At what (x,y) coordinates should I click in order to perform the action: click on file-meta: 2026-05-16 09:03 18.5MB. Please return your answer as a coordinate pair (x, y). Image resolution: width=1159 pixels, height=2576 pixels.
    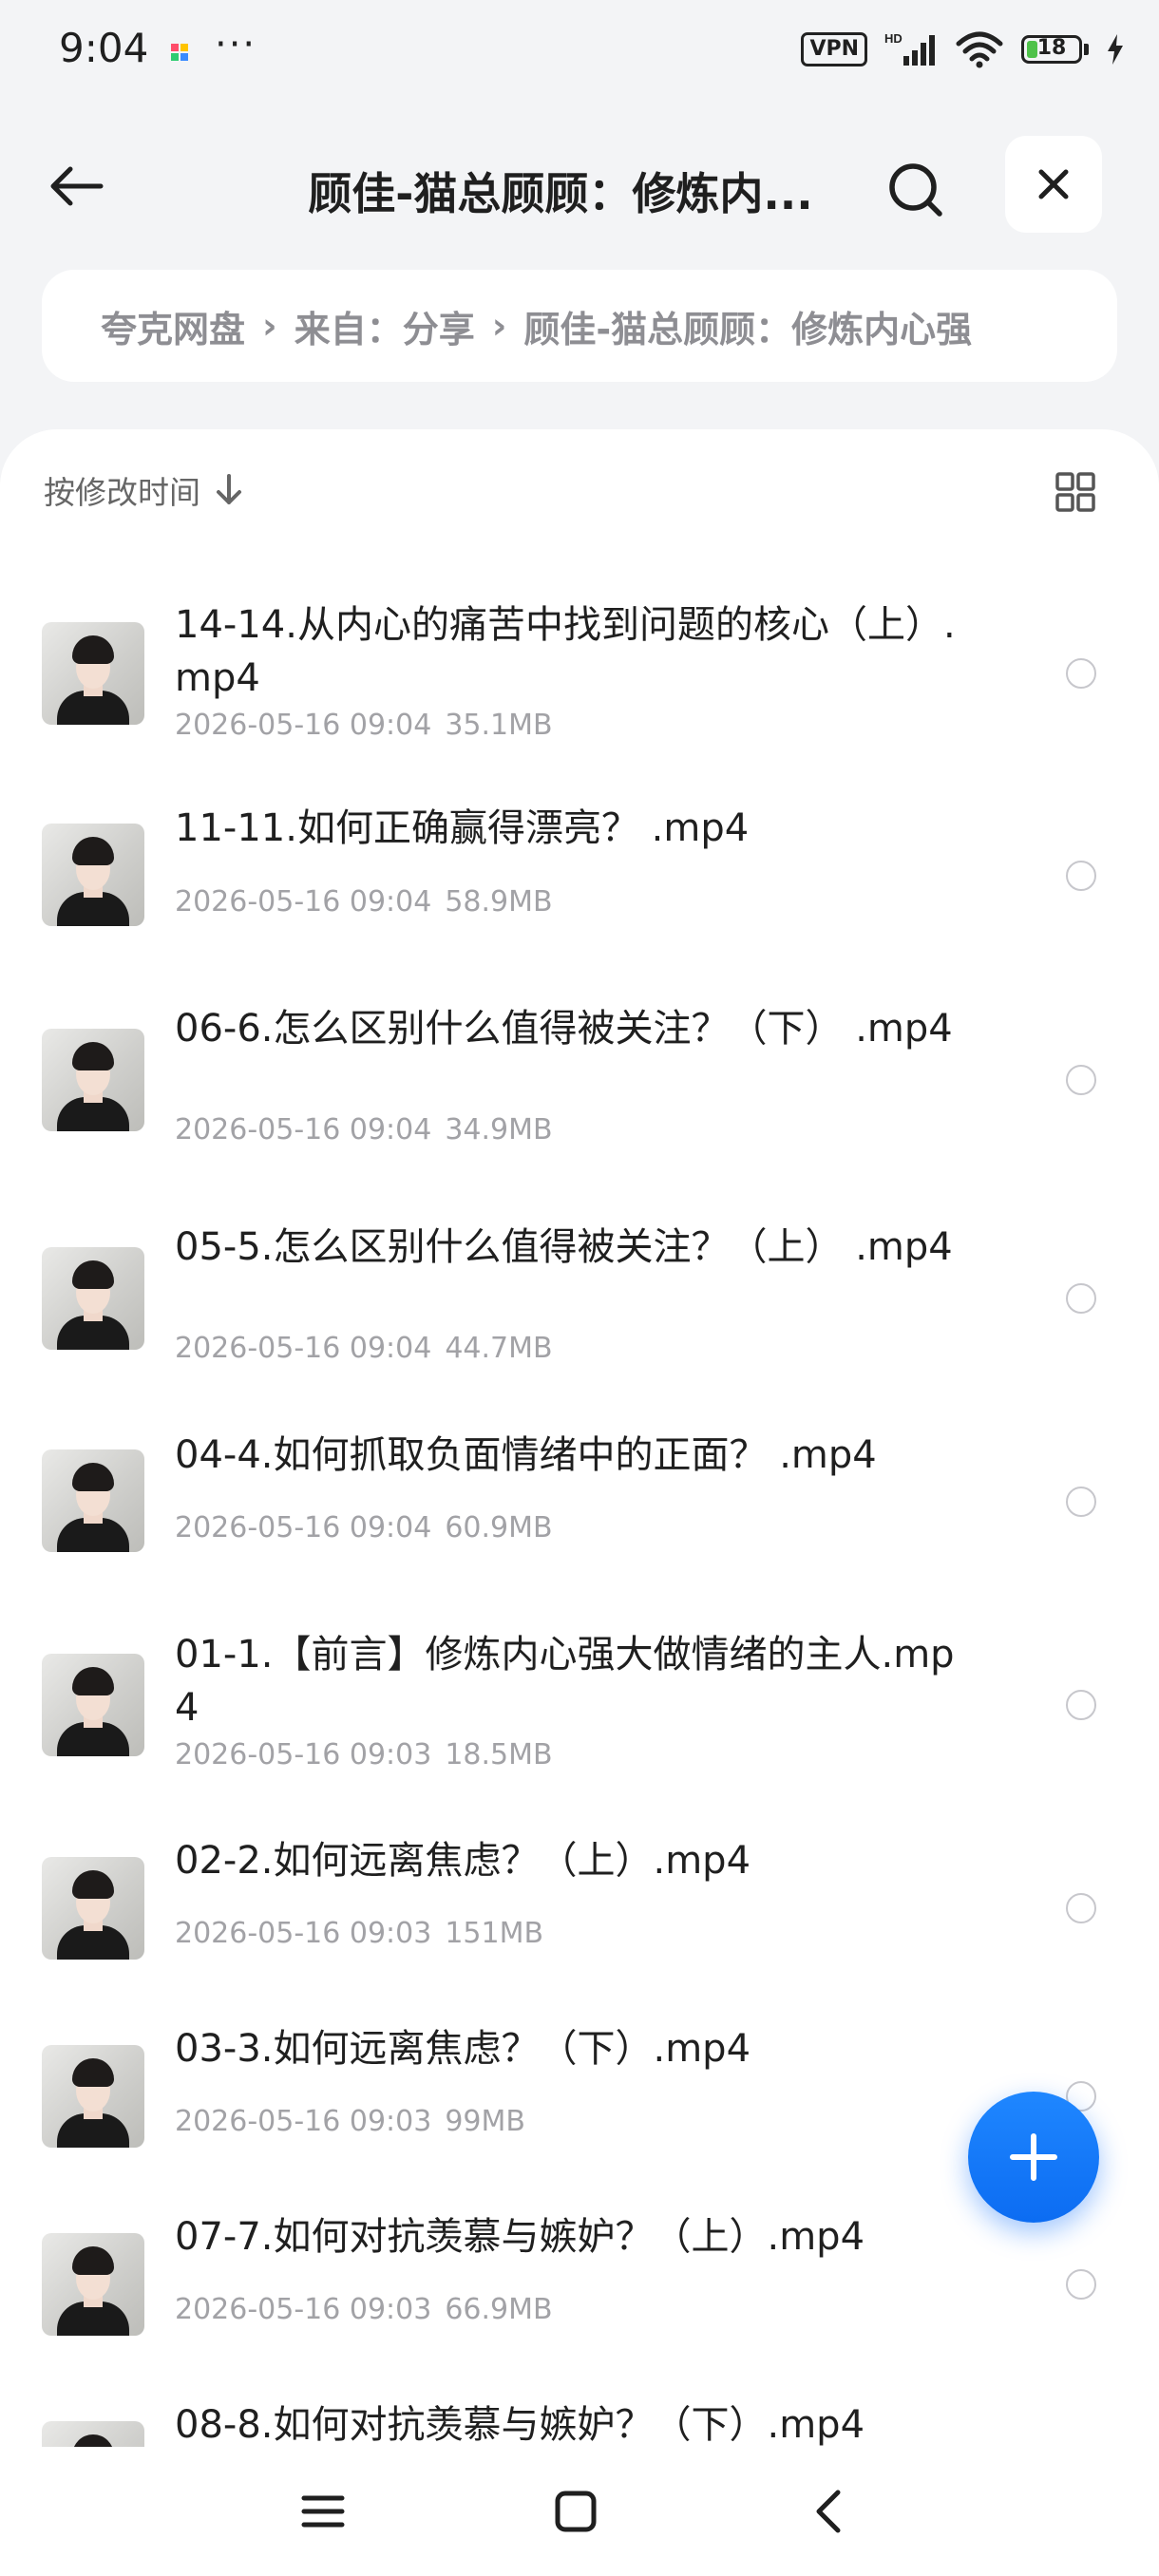
    Looking at the image, I should click on (364, 1754).